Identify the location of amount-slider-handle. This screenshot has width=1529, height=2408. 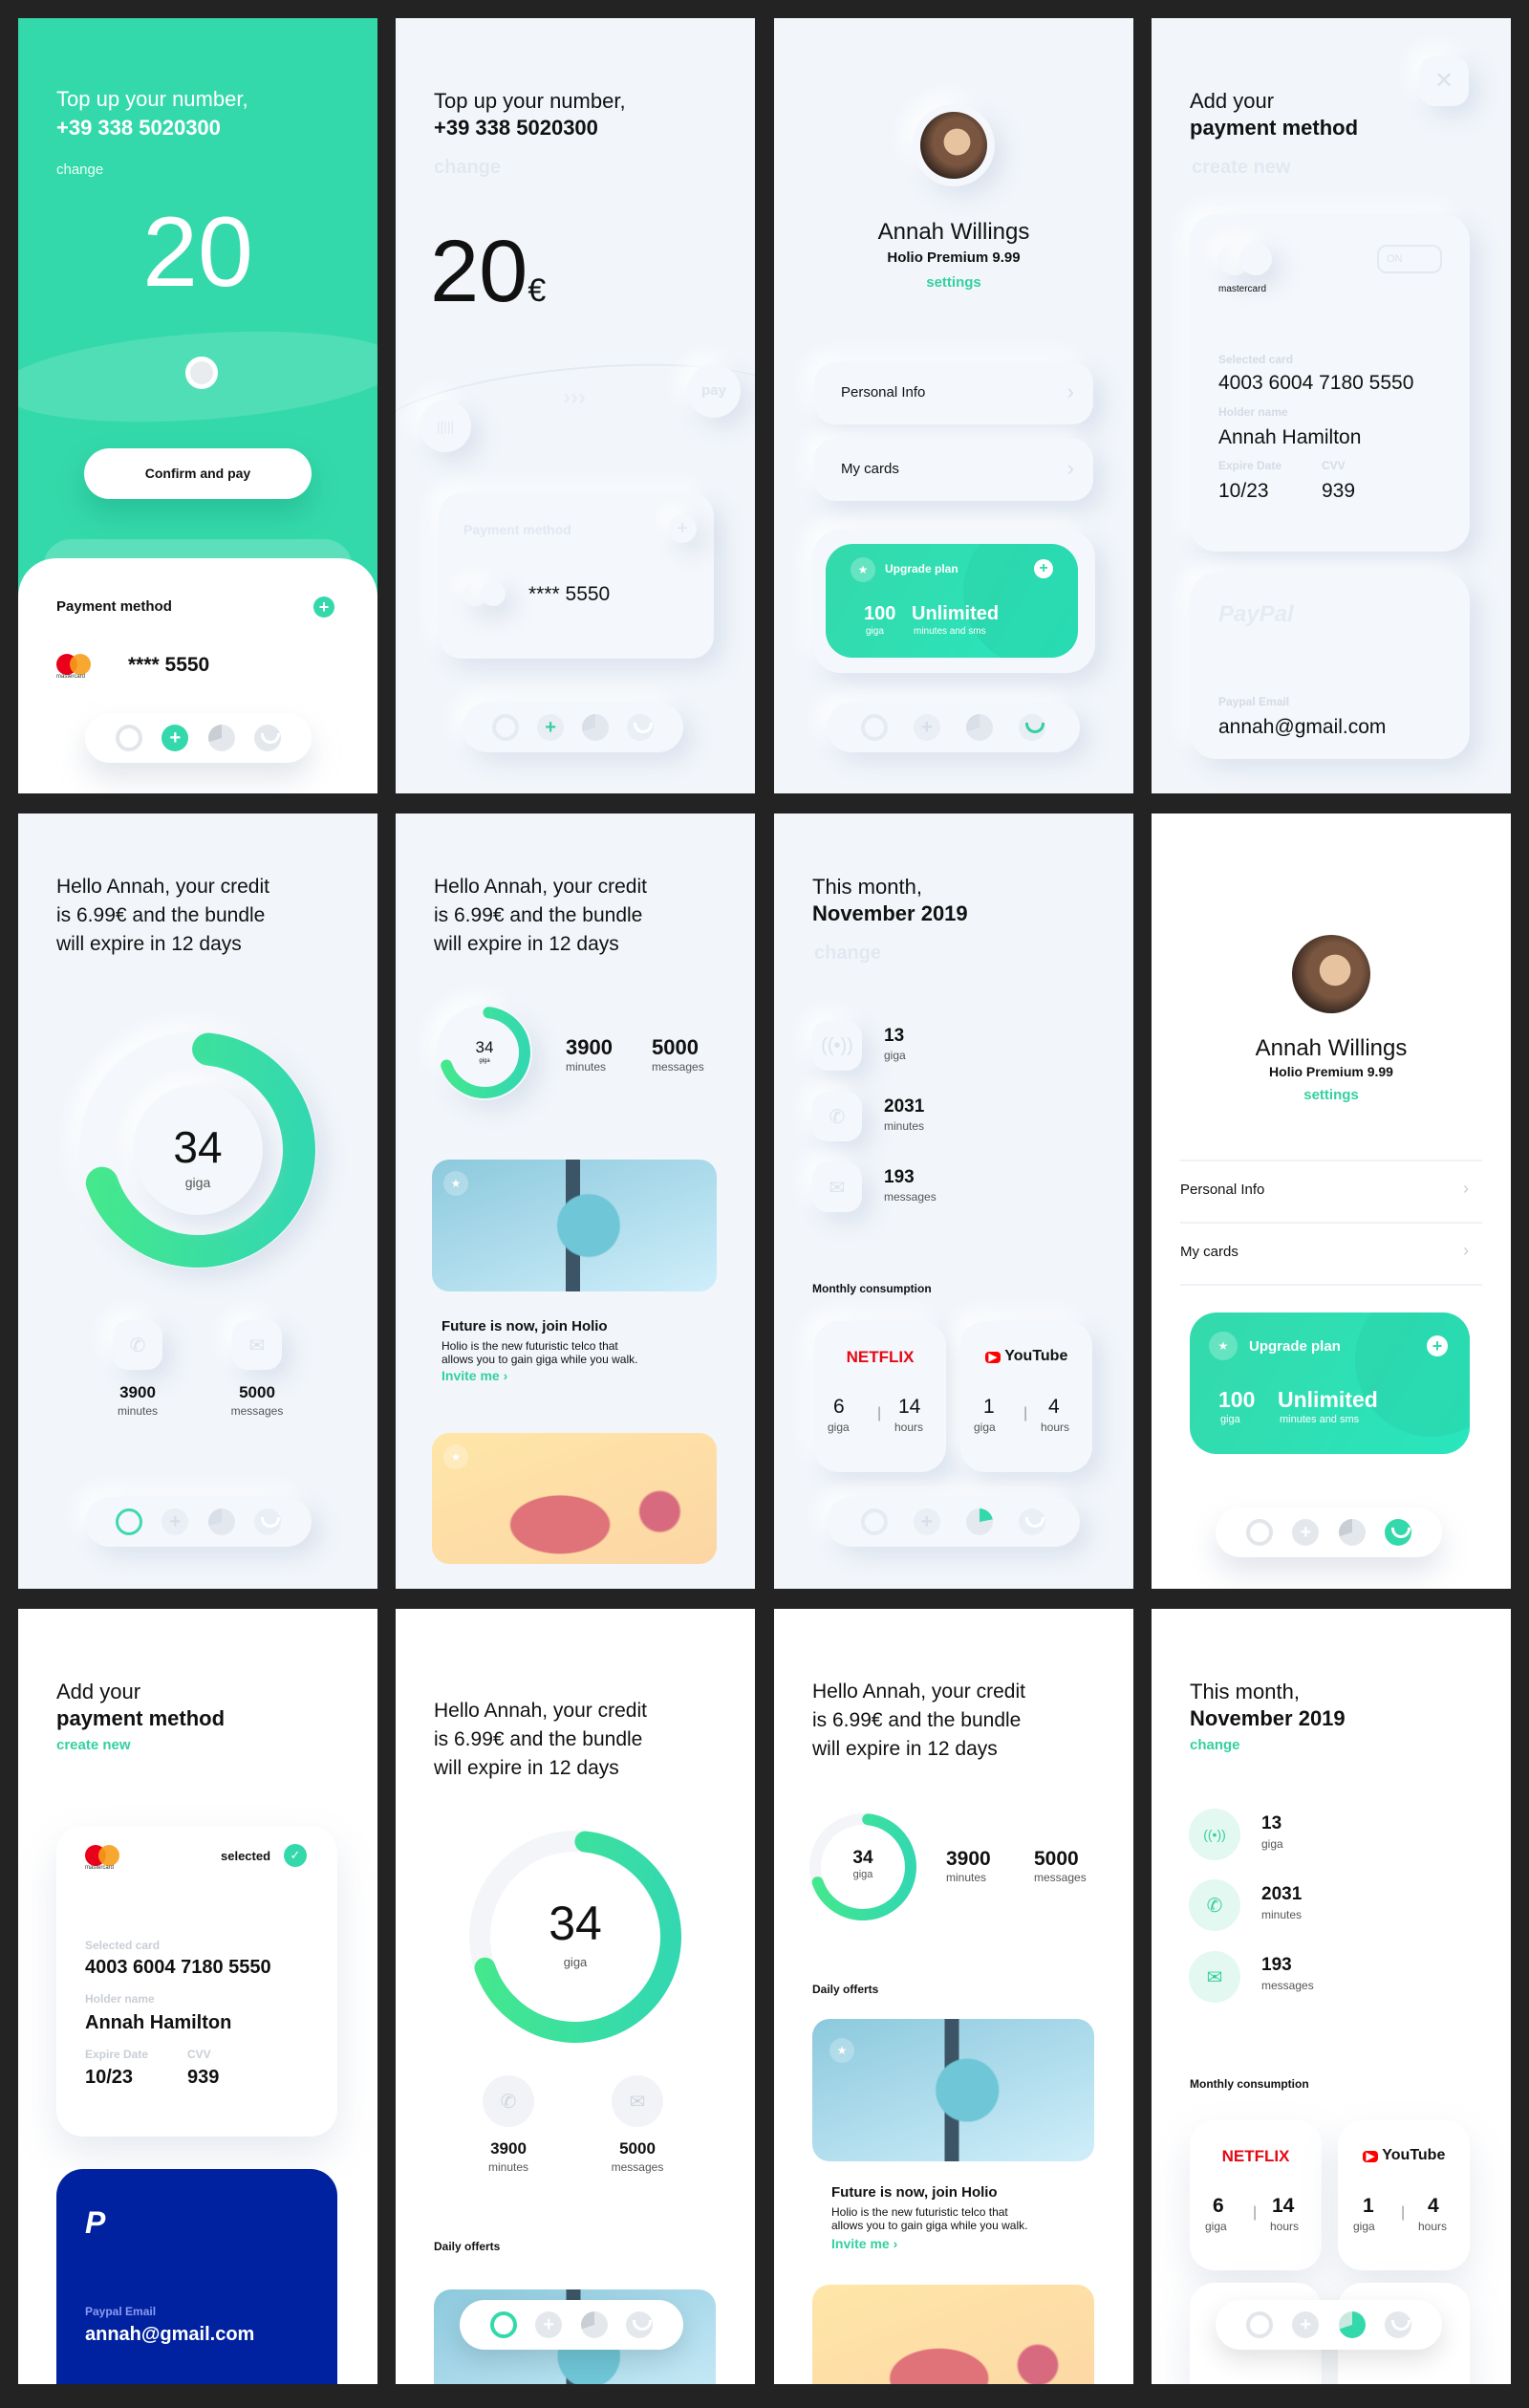
(201, 373).